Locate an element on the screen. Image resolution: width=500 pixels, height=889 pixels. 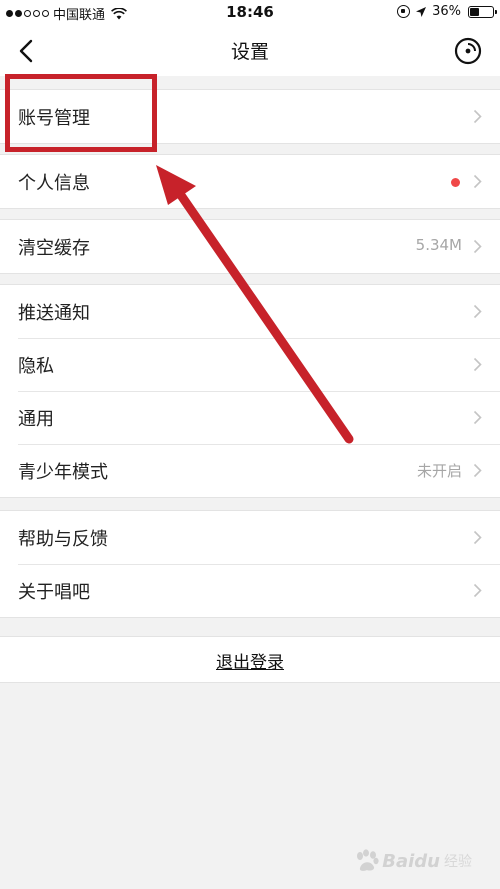
settings-item-account-management: 账号管理 is located at coordinates (250, 116).